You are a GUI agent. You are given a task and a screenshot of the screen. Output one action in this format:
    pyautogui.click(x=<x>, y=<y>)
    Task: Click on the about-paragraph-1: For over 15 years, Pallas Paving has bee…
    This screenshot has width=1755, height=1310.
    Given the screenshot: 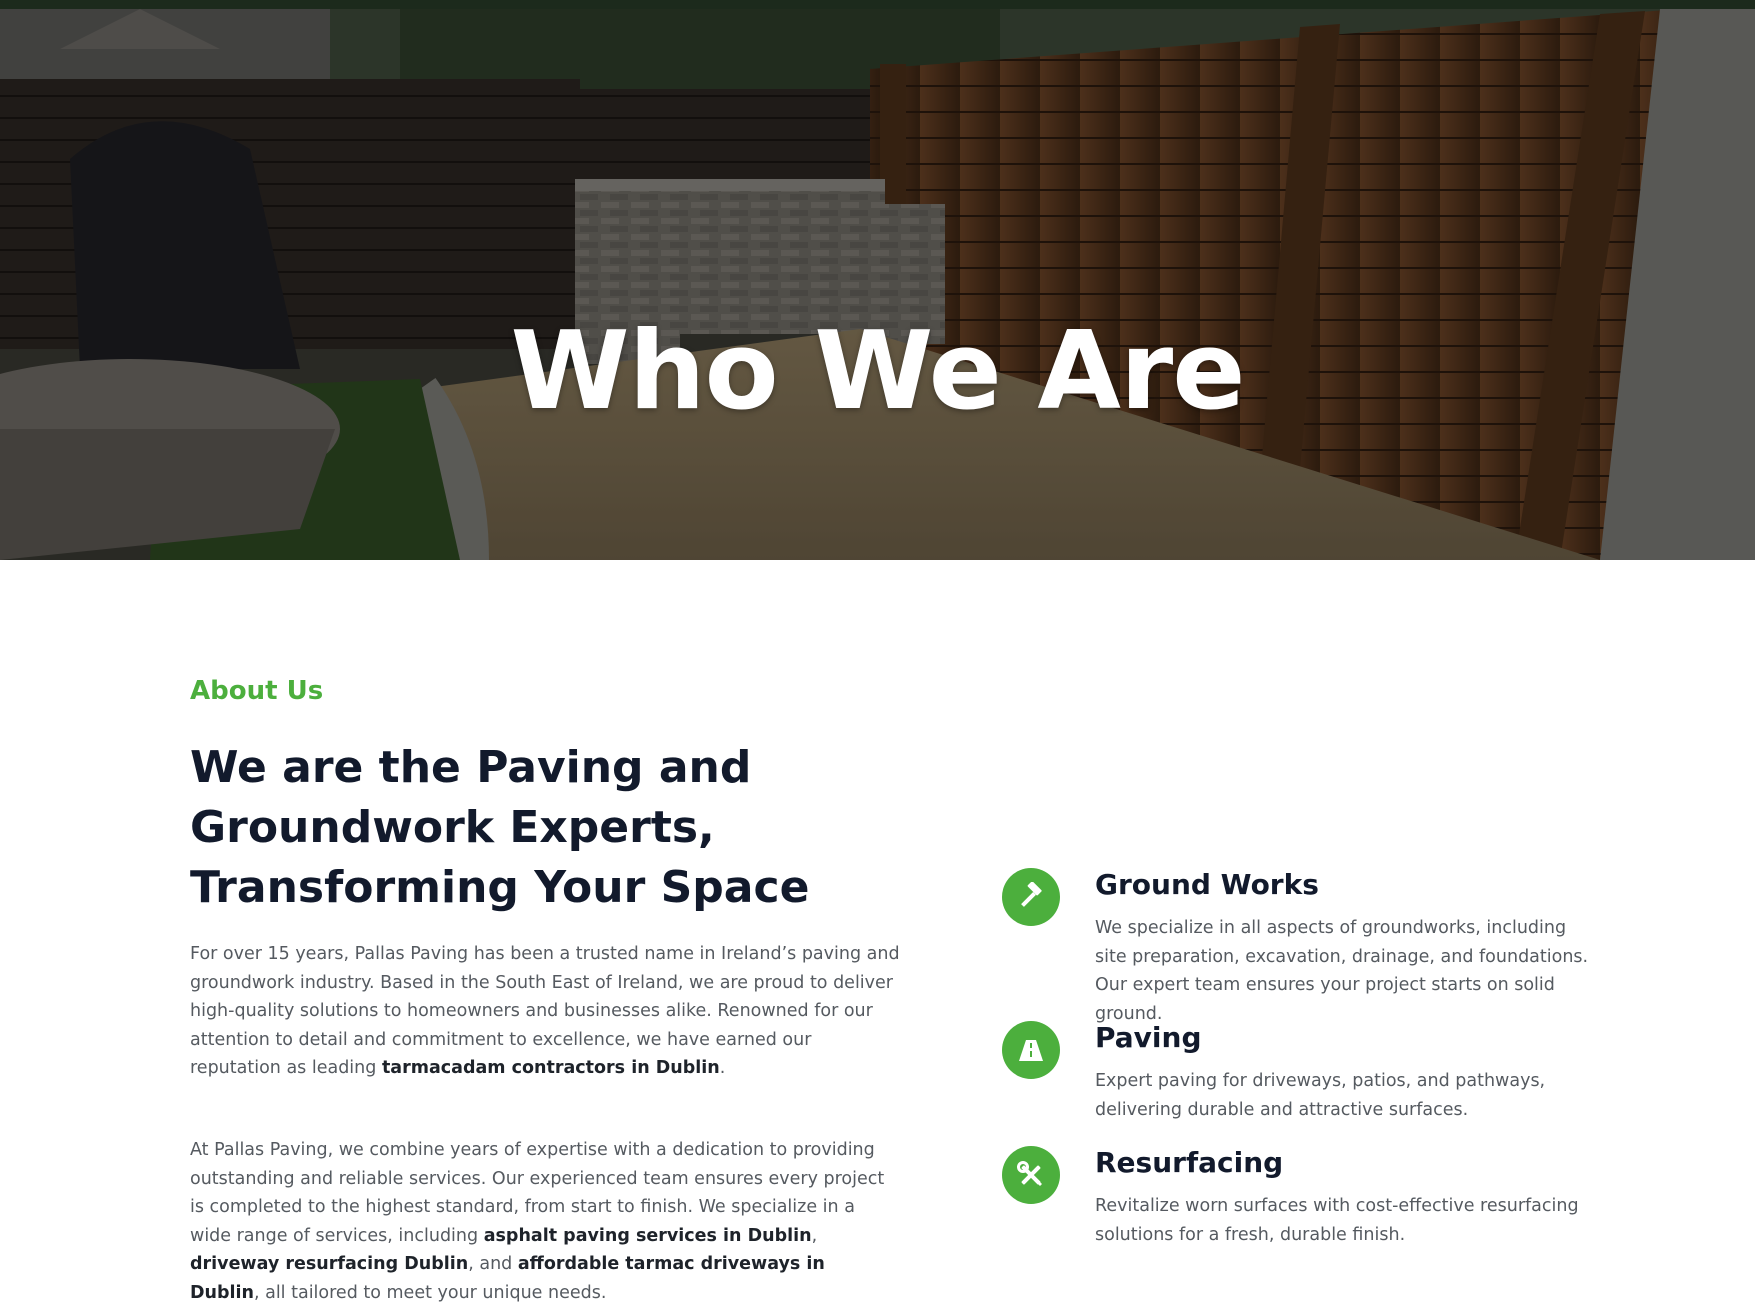 What is the action you would take?
    pyautogui.click(x=545, y=1011)
    